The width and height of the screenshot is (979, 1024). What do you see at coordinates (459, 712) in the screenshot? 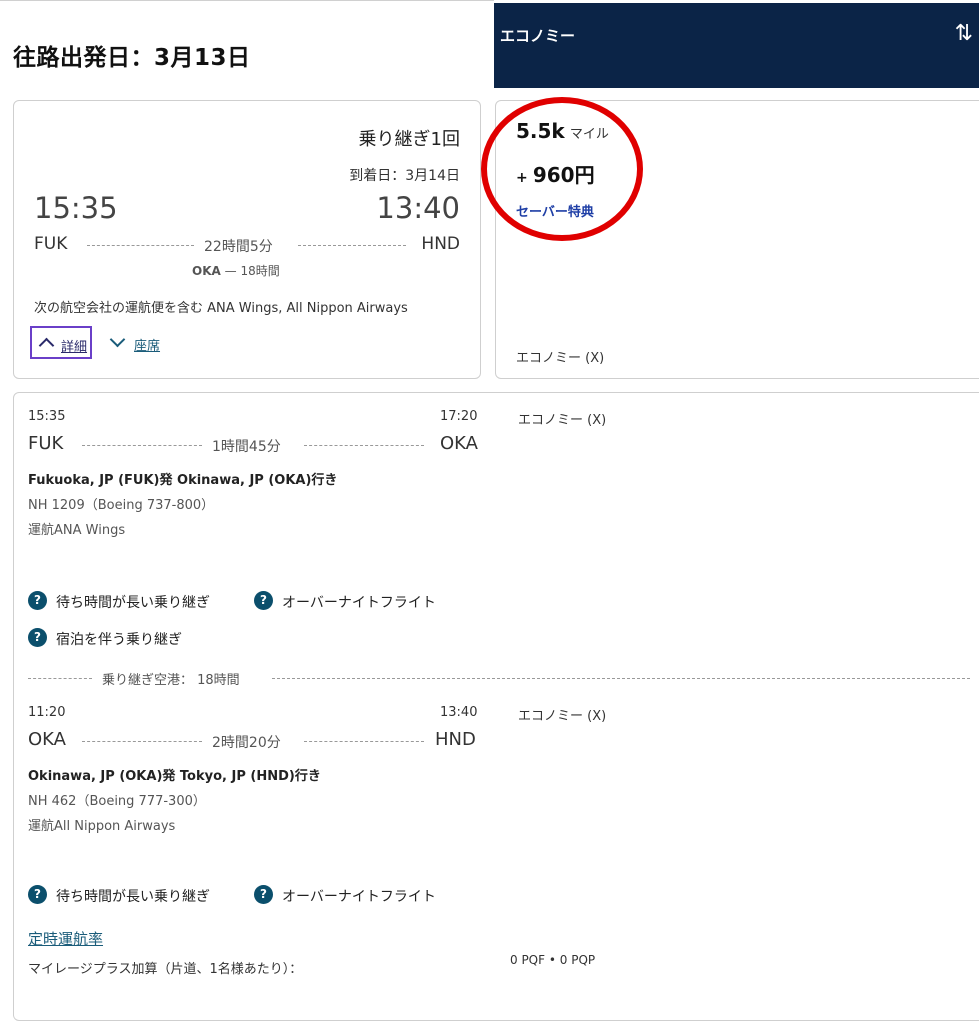
I see `segment-arrive-time: 13:40` at bounding box center [459, 712].